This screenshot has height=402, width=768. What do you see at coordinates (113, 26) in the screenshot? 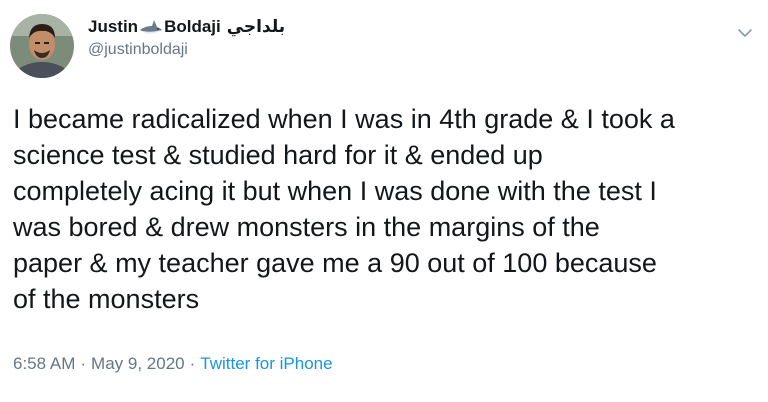
I see `display-name-first: Justin` at bounding box center [113, 26].